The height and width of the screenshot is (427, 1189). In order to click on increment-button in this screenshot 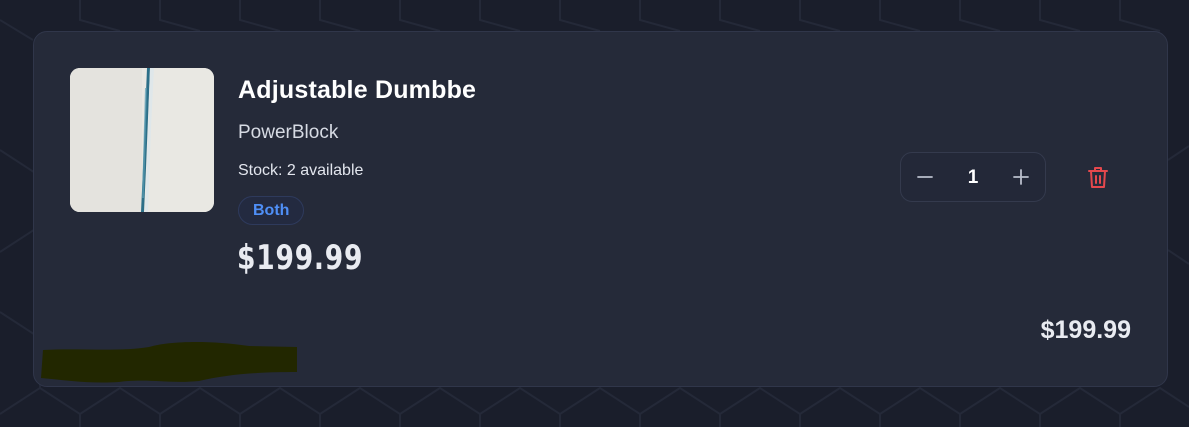, I will do `click(1021, 177)`.